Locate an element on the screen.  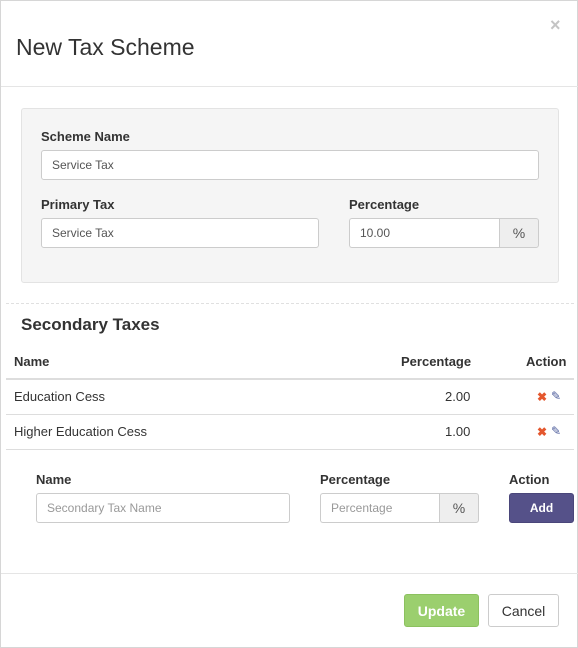
column-header-action: Action is located at coordinates (546, 361).